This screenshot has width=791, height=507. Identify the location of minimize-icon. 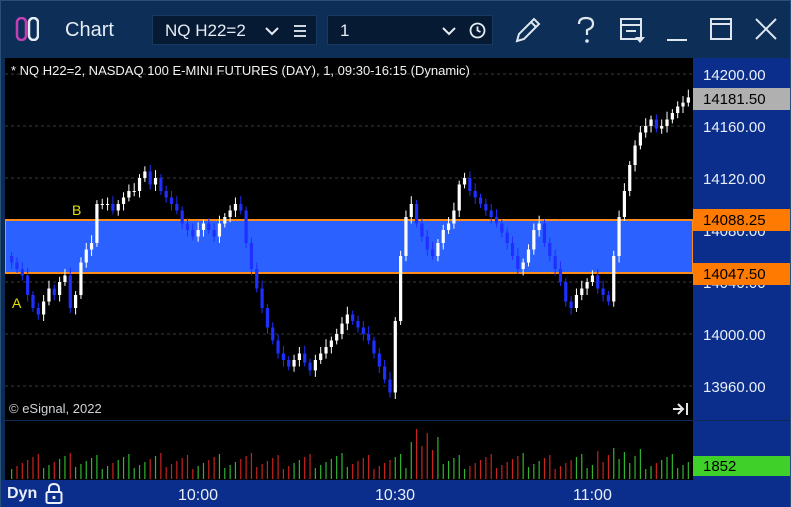
(677, 30).